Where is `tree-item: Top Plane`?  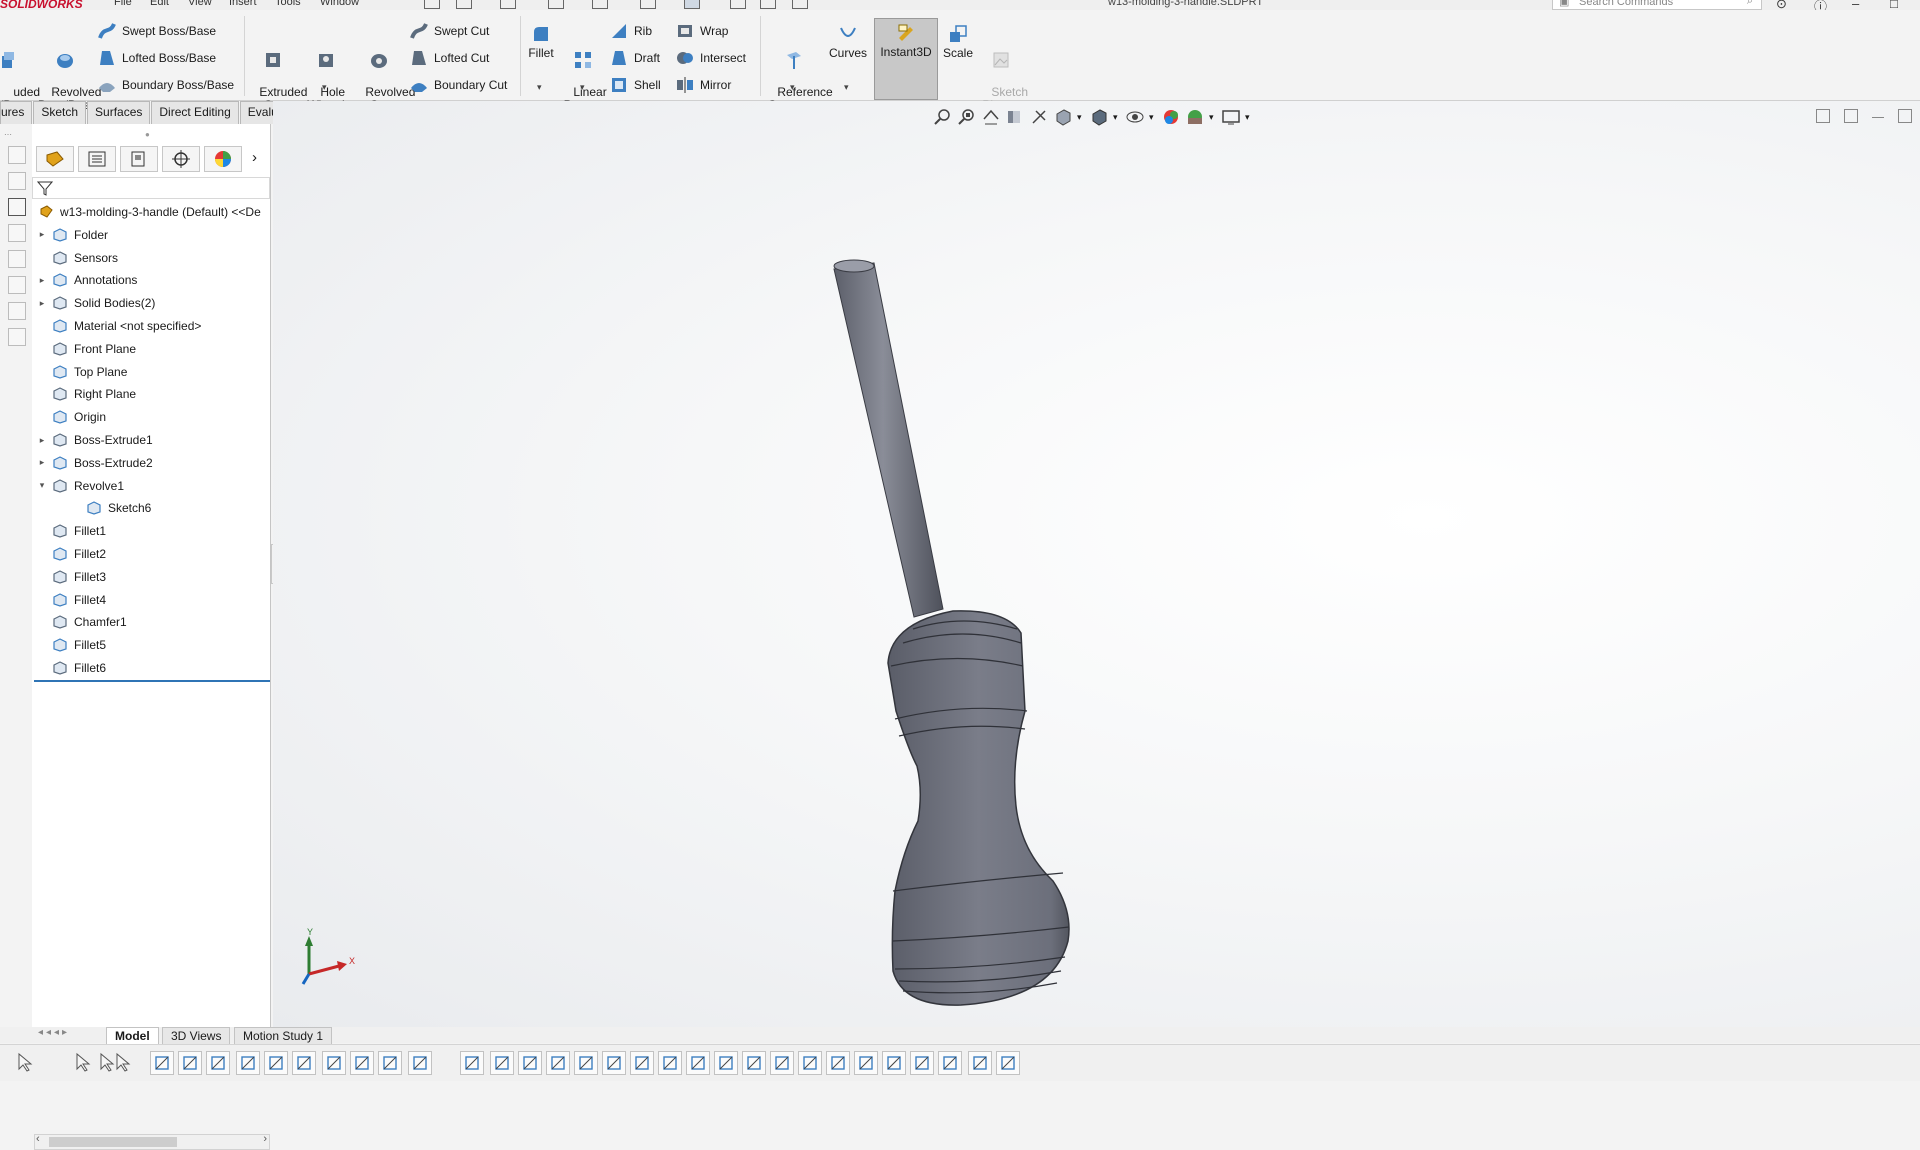 tree-item: Top Plane is located at coordinates (81, 372).